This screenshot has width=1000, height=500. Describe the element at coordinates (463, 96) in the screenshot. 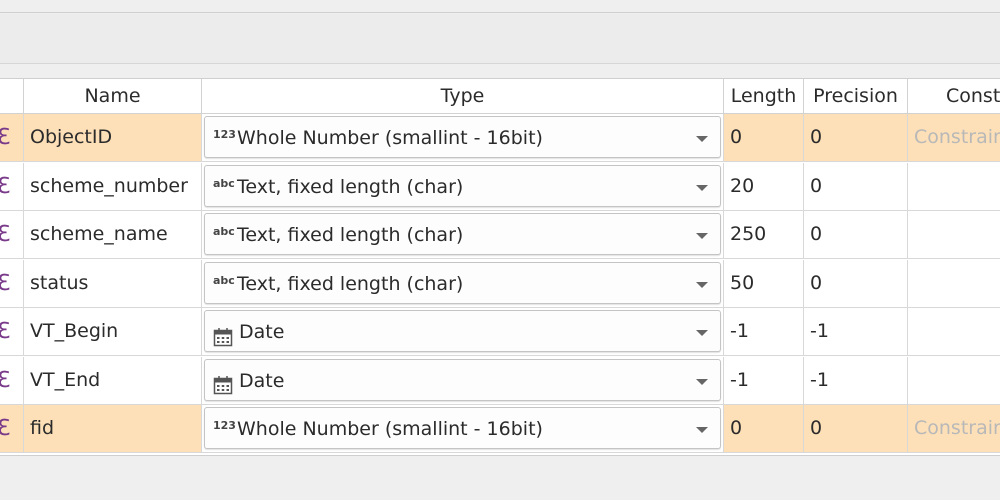

I see `header-type: Type` at that location.